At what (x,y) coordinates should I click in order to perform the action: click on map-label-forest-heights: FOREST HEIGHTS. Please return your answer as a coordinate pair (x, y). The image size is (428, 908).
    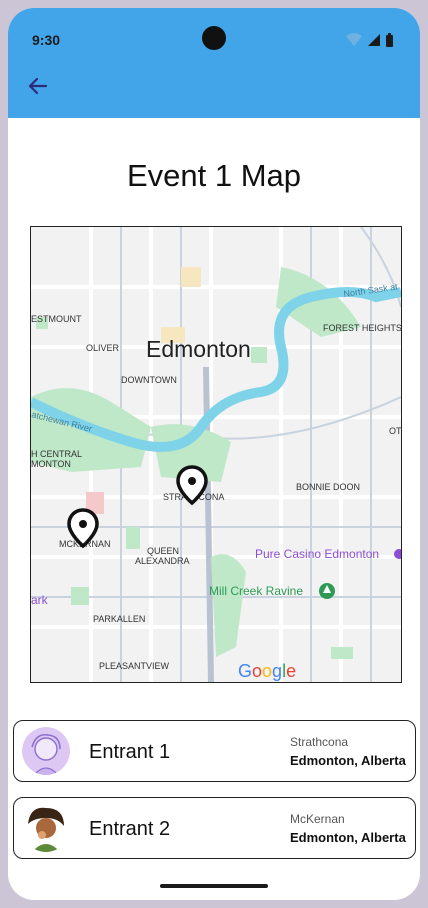
    Looking at the image, I should click on (362, 328).